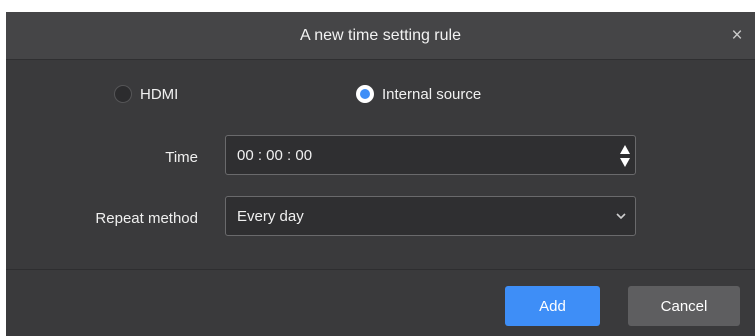 Image resolution: width=755 pixels, height=336 pixels. Describe the element at coordinates (146, 218) in the screenshot. I see `repeat-method-label: Repeat method` at that location.